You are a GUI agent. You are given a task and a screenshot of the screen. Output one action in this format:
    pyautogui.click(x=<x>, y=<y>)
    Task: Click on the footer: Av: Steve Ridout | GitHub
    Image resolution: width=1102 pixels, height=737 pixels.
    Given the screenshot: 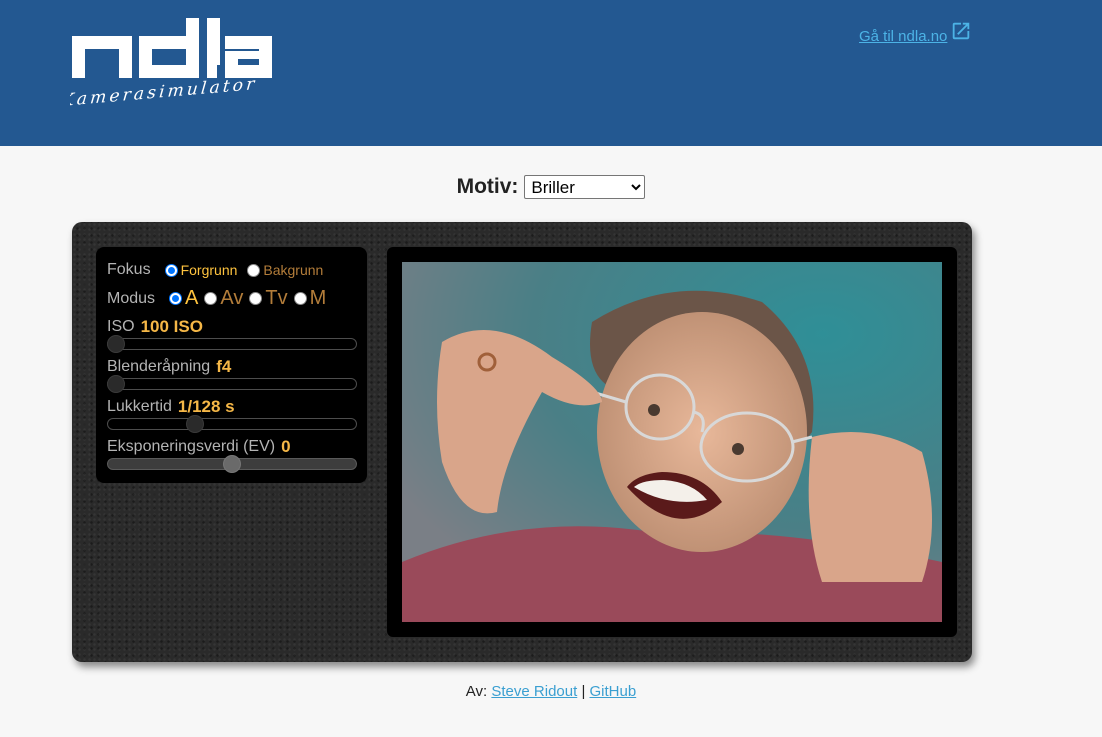 What is the action you would take?
    pyautogui.click(x=551, y=691)
    